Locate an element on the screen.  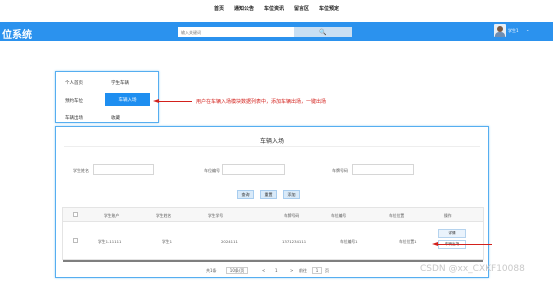
search-button: 🔍 is located at coordinates (323, 32).